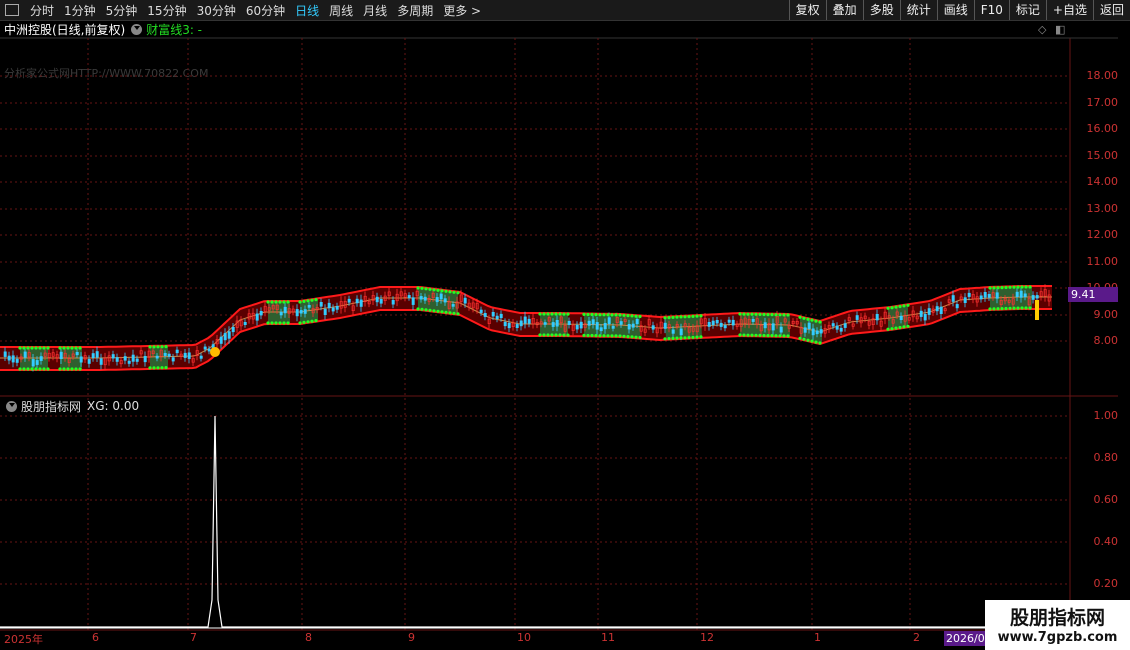  Describe the element at coordinates (1102, 155) in the screenshot. I see `price-tick: 15.00` at that location.